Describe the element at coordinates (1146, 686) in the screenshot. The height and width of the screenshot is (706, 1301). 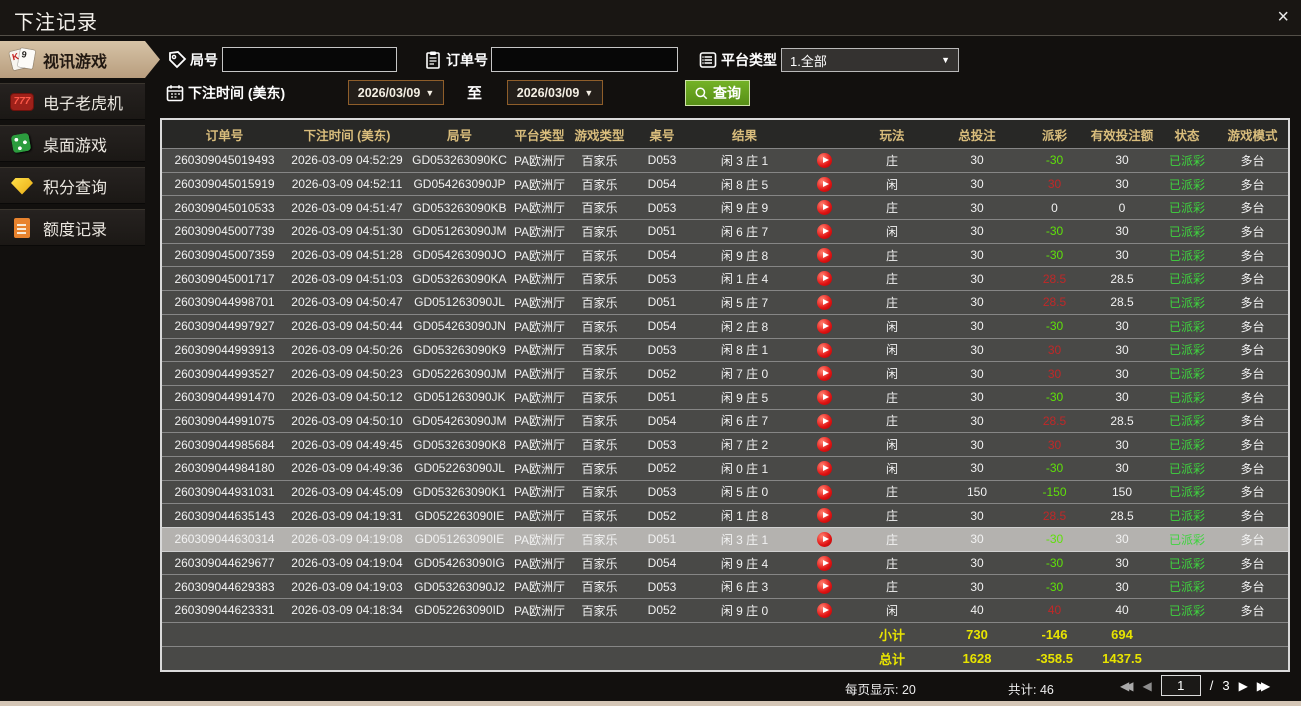
I see `prev-page-icon: ◀` at that location.